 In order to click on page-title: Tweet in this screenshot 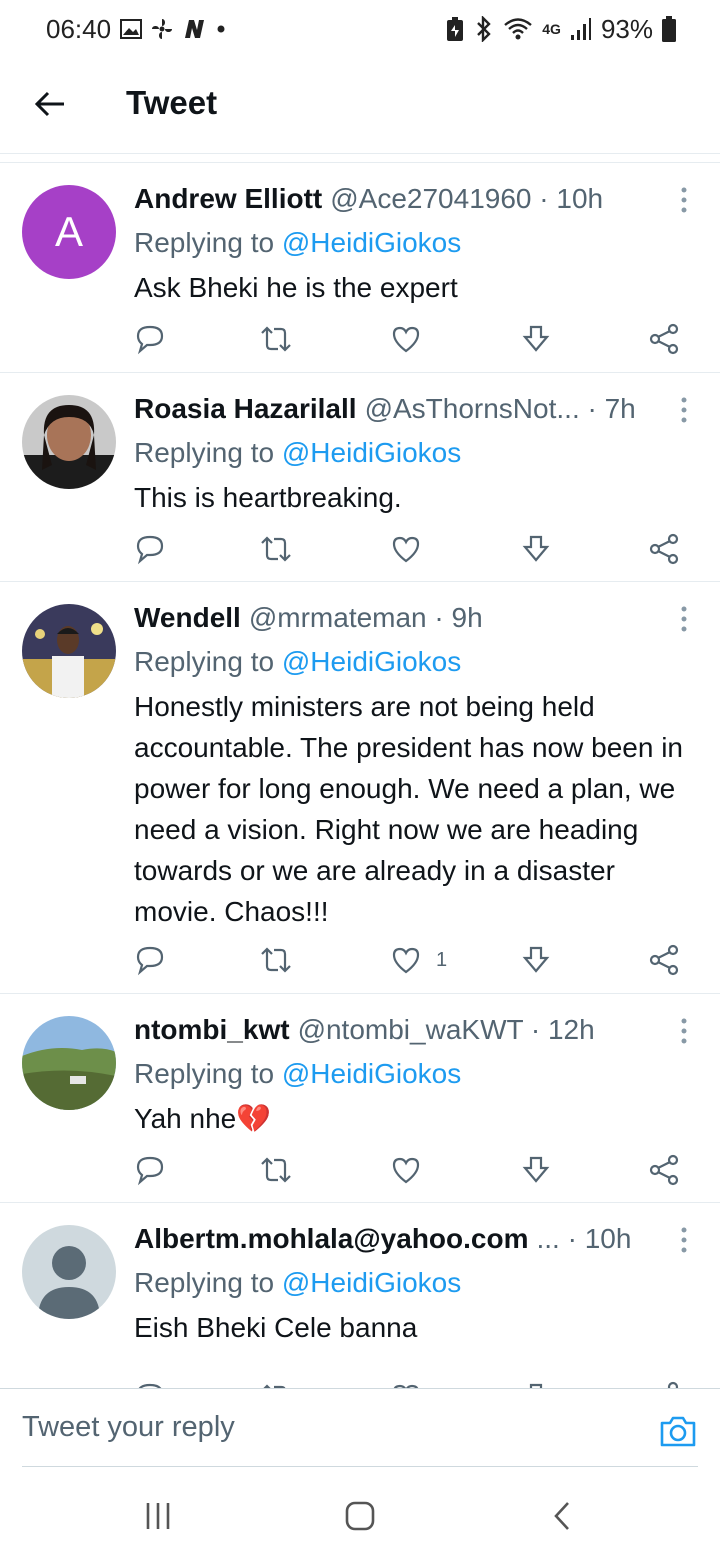, I will do `click(172, 102)`.